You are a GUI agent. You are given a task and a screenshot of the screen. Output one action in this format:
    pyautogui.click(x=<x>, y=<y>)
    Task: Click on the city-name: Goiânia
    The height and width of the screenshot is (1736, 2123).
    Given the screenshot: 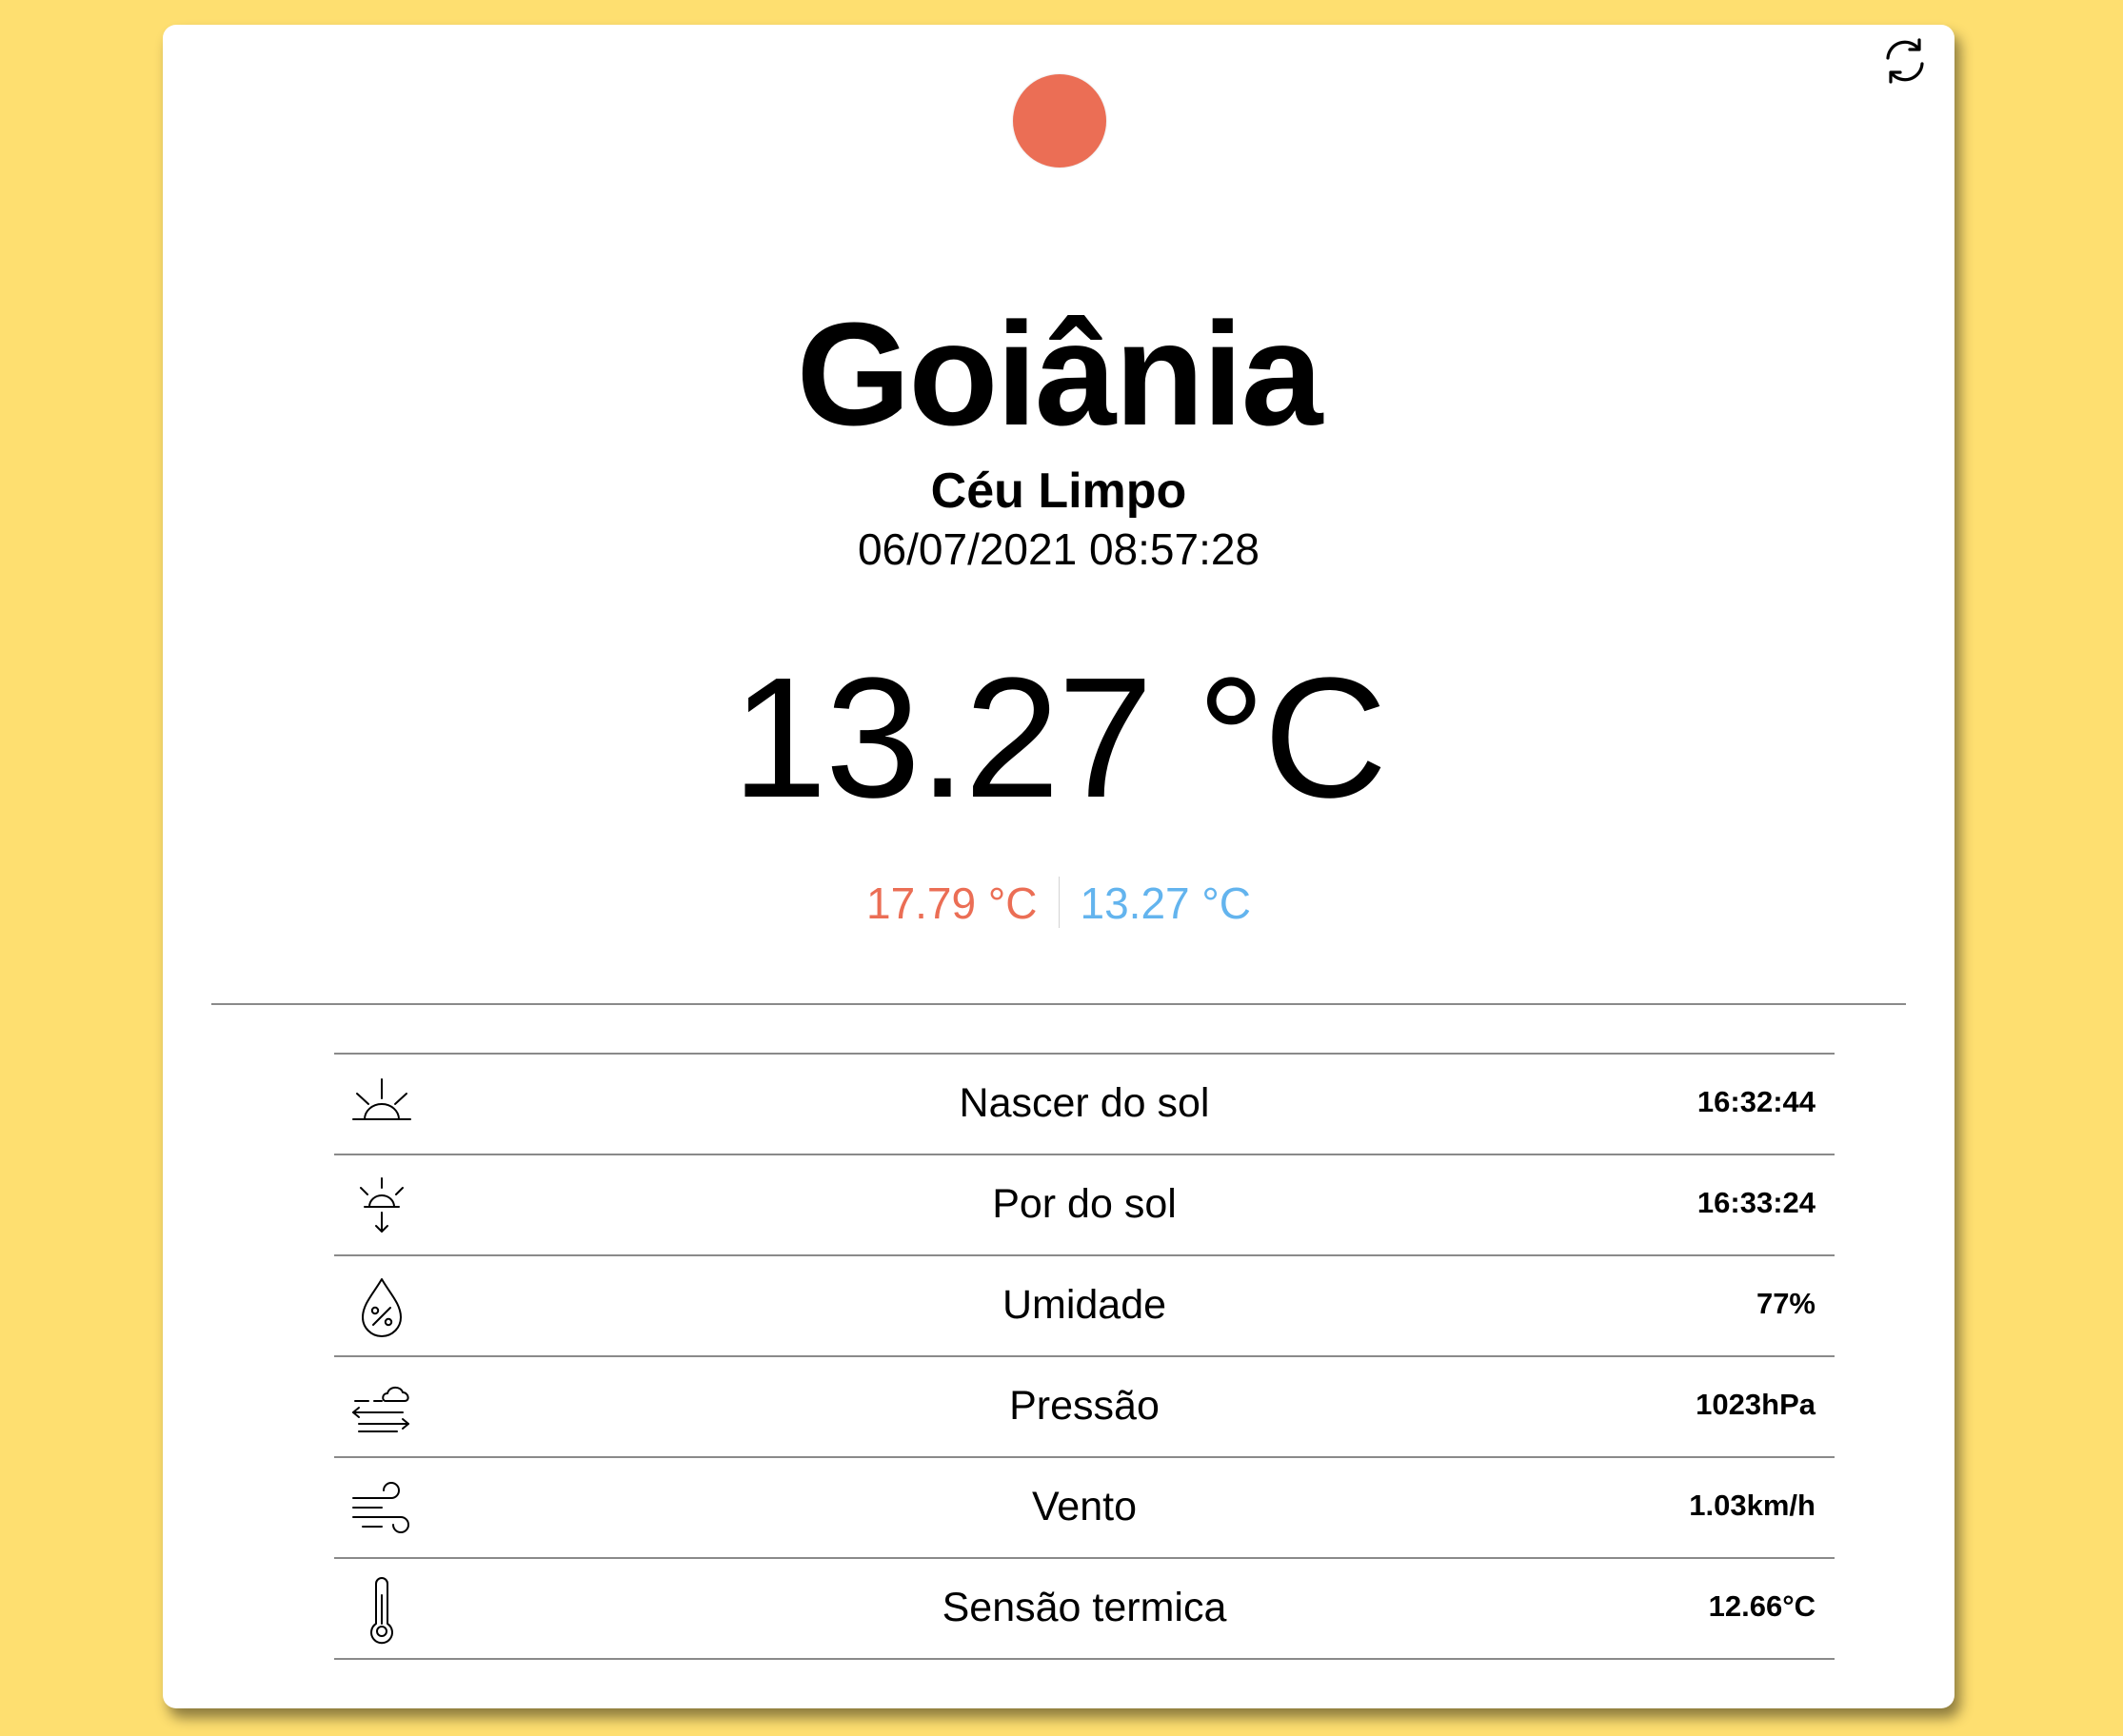 What is the action you would take?
    pyautogui.click(x=1059, y=374)
    